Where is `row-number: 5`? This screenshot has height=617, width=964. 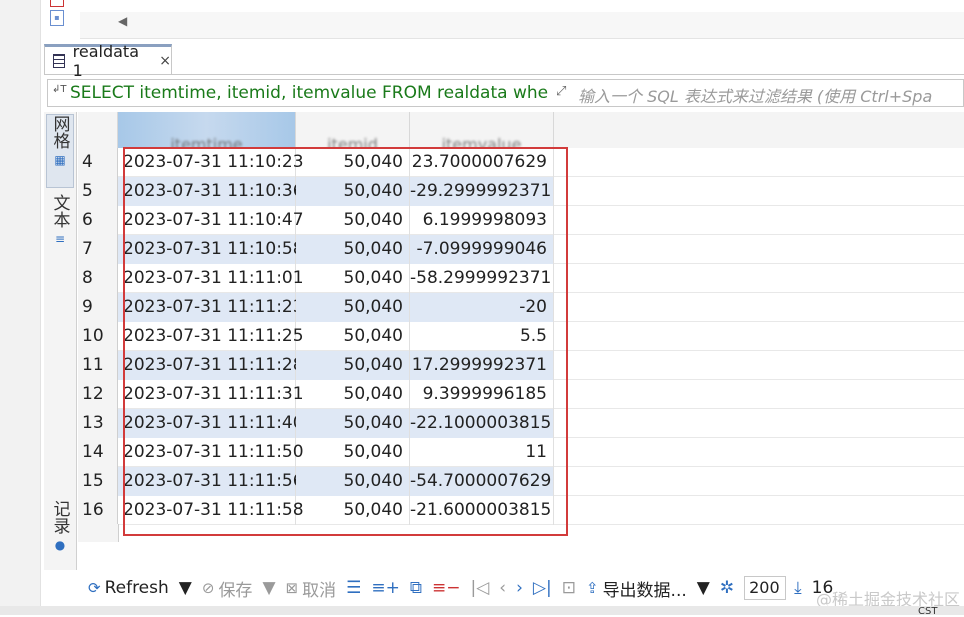 row-number: 5 is located at coordinates (98, 191).